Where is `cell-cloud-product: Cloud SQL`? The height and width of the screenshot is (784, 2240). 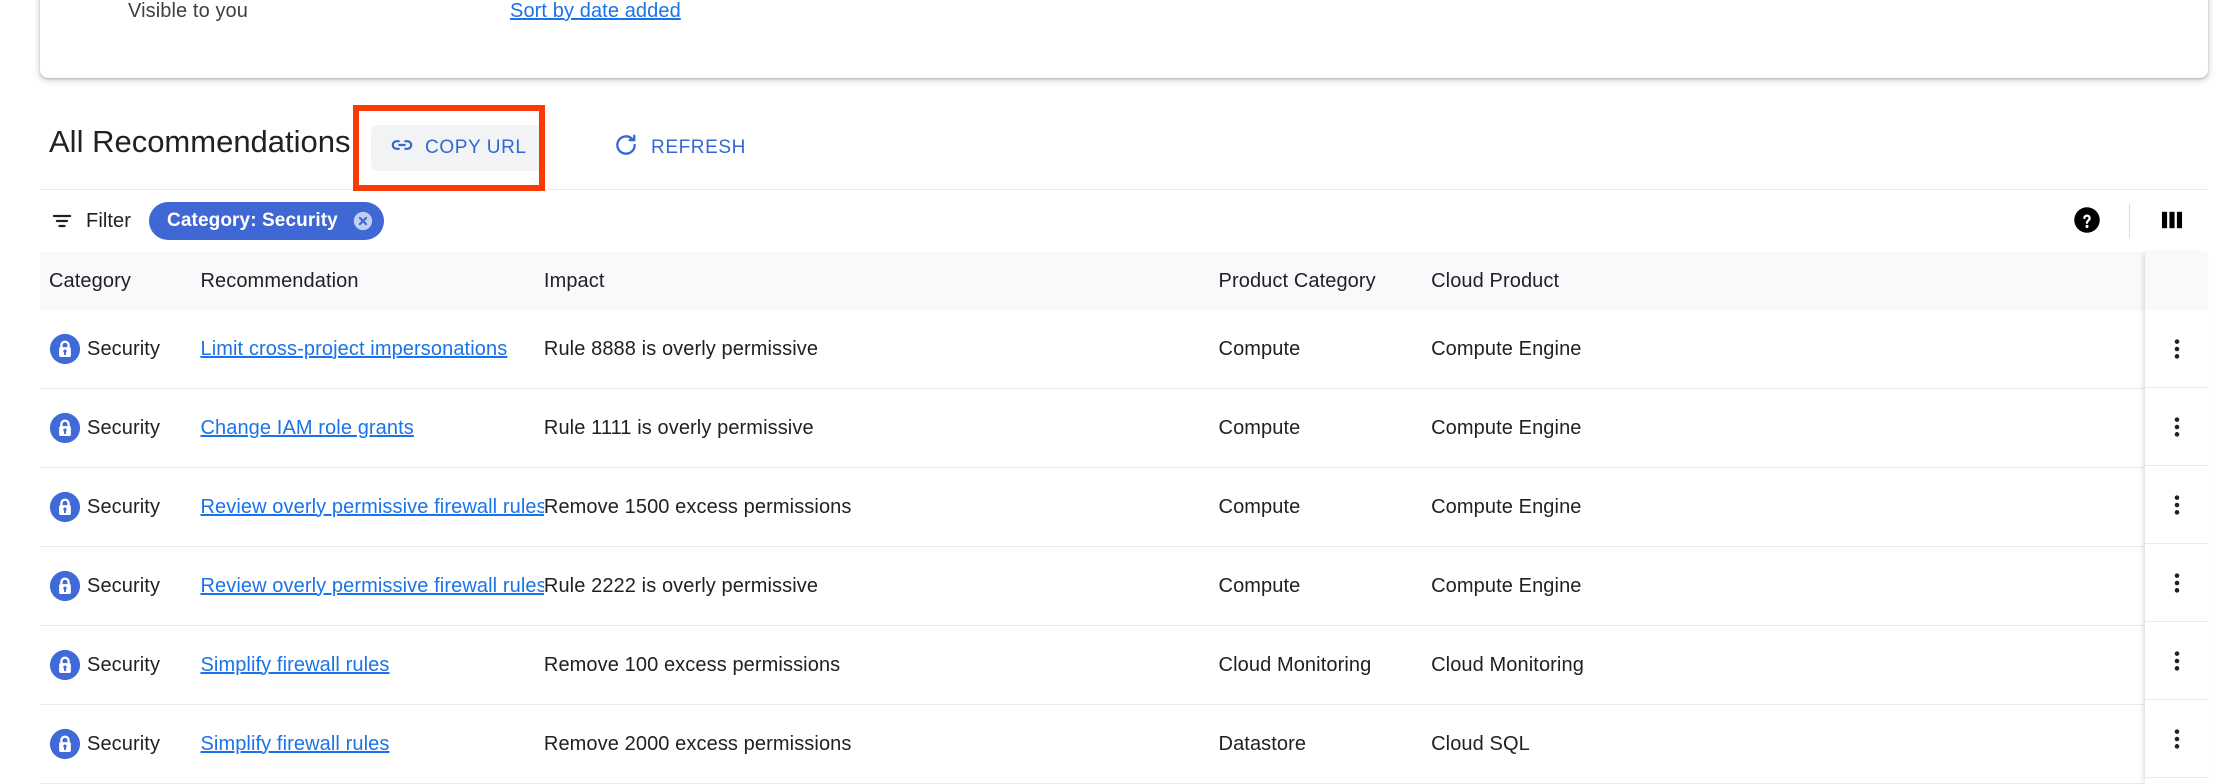
cell-cloud-product: Cloud SQL is located at coordinates (1819, 744).